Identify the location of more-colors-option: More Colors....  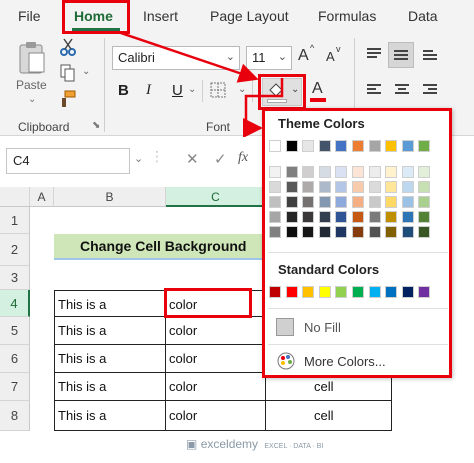
(358, 361).